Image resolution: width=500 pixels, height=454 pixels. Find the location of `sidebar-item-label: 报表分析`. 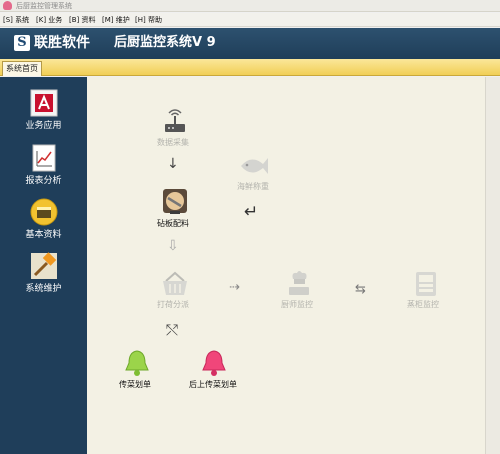

sidebar-item-label: 报表分析 is located at coordinates (43, 181).